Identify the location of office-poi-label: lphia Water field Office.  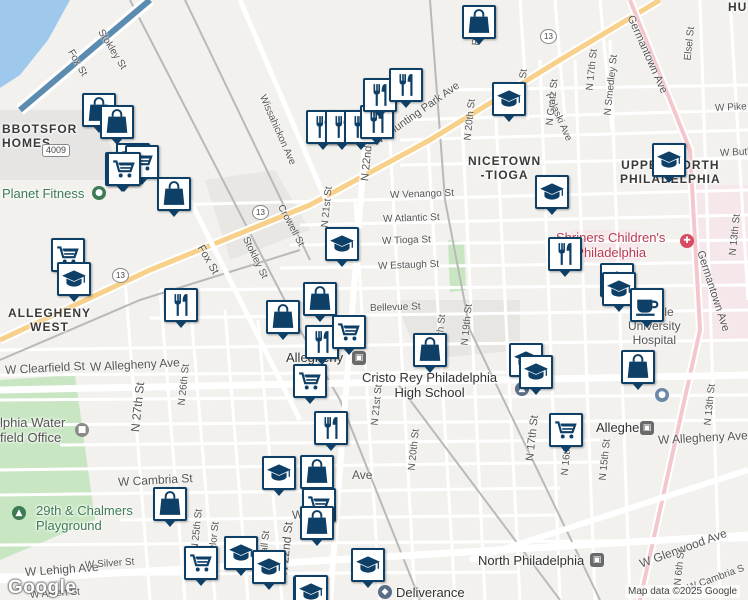
(33, 430).